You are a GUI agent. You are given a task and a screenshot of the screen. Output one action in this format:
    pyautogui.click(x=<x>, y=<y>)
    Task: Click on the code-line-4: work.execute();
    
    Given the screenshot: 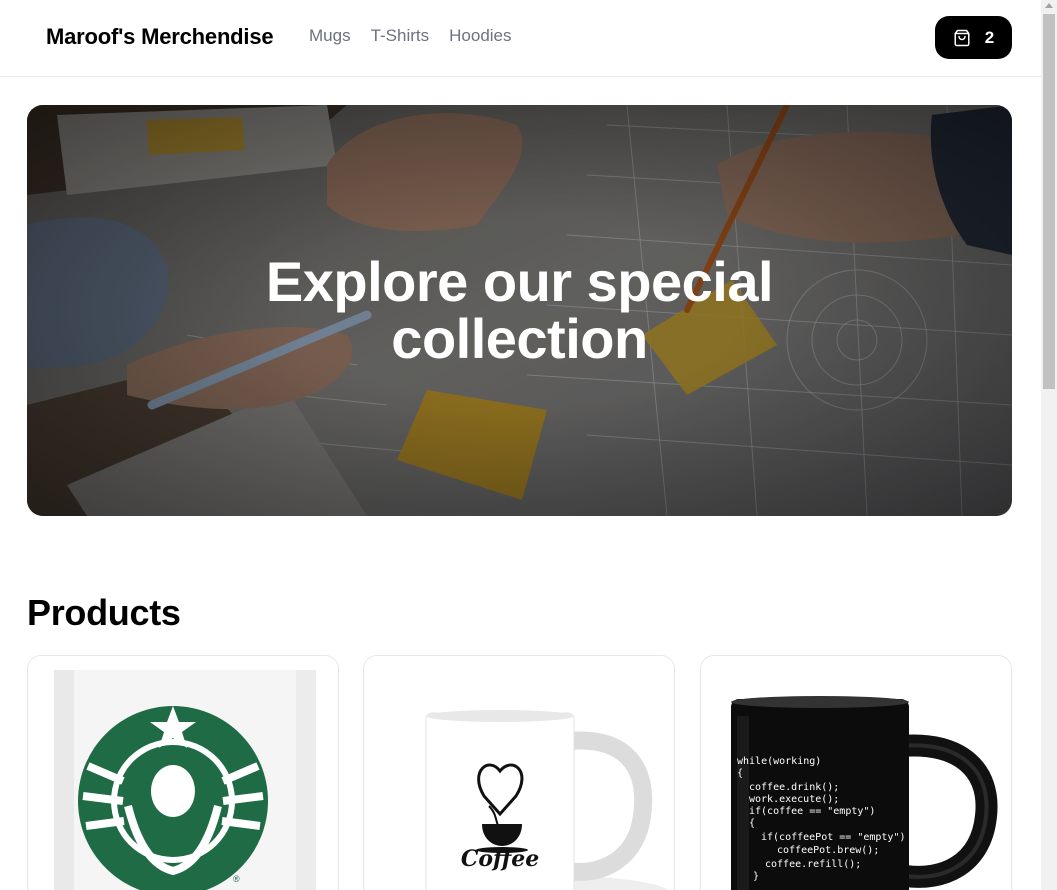 What is the action you would take?
    pyautogui.click(x=794, y=799)
    